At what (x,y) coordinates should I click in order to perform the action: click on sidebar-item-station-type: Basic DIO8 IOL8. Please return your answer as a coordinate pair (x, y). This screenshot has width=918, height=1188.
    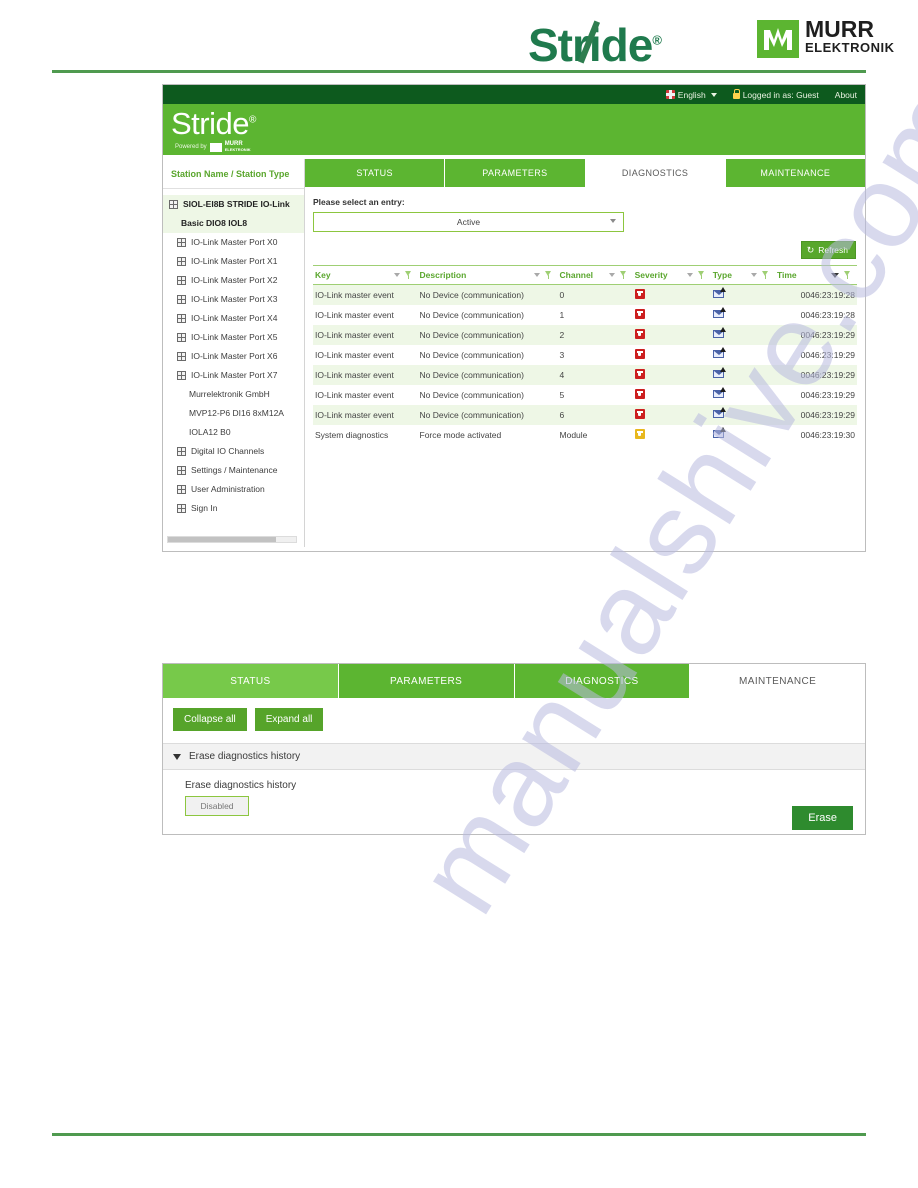
    Looking at the image, I should click on (233, 223).